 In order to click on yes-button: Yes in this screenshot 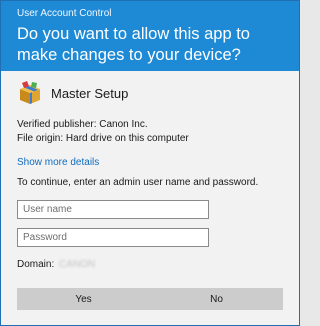, I will do `click(83, 299)`.